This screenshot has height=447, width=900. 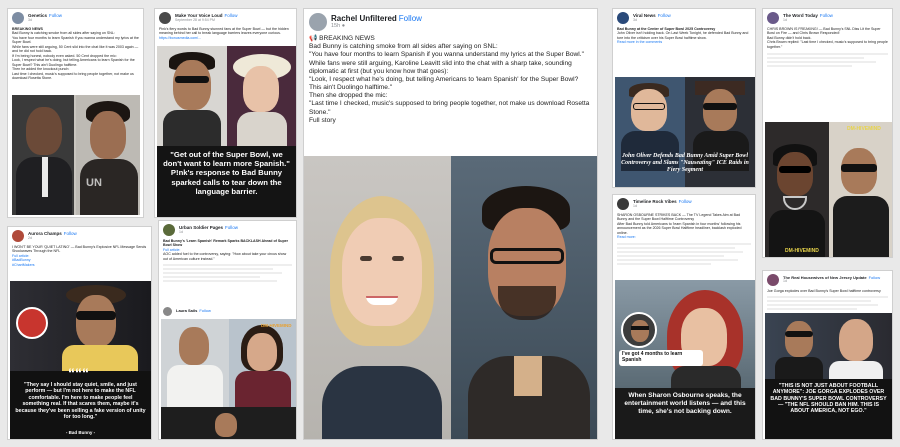 What do you see at coordinates (45, 233) in the screenshot?
I see `author-name: Aurora Champs` at bounding box center [45, 233].